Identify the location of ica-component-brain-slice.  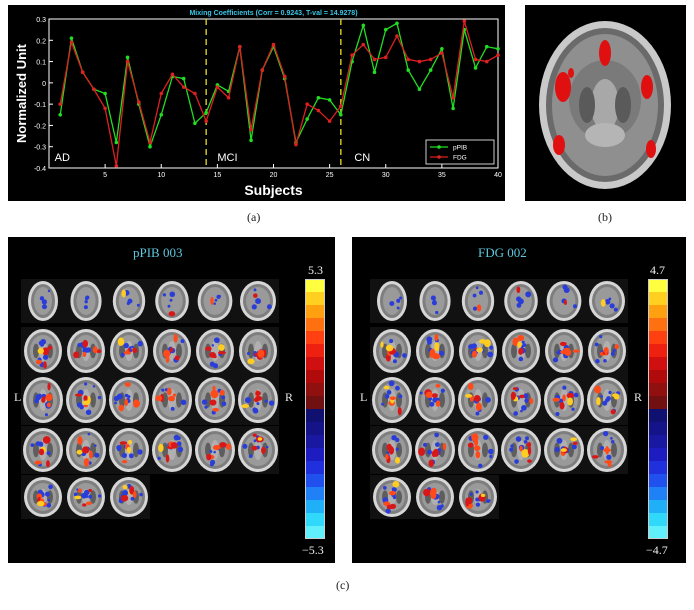
(605, 103).